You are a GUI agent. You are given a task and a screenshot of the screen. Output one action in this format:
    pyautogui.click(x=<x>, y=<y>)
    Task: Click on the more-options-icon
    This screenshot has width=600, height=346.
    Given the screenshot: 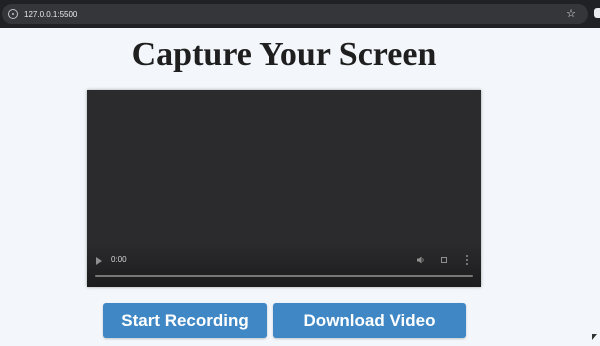 What is the action you would take?
    pyautogui.click(x=467, y=260)
    